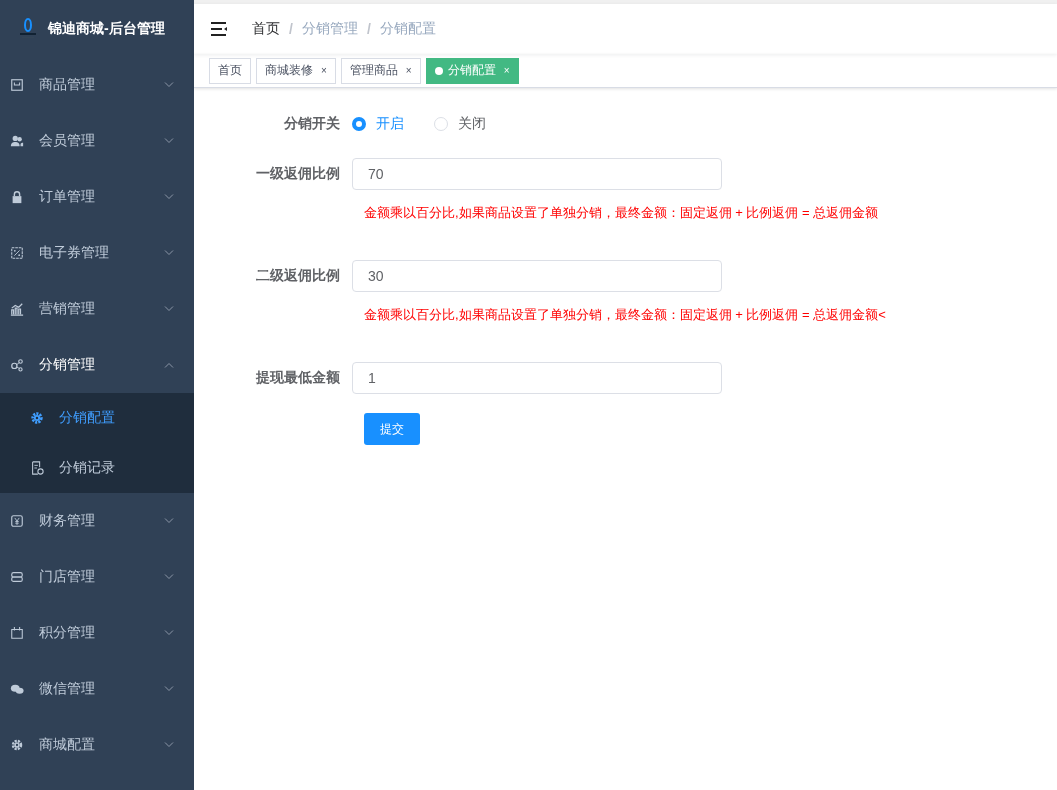  What do you see at coordinates (17, 577) in the screenshot?
I see `store-icon` at bounding box center [17, 577].